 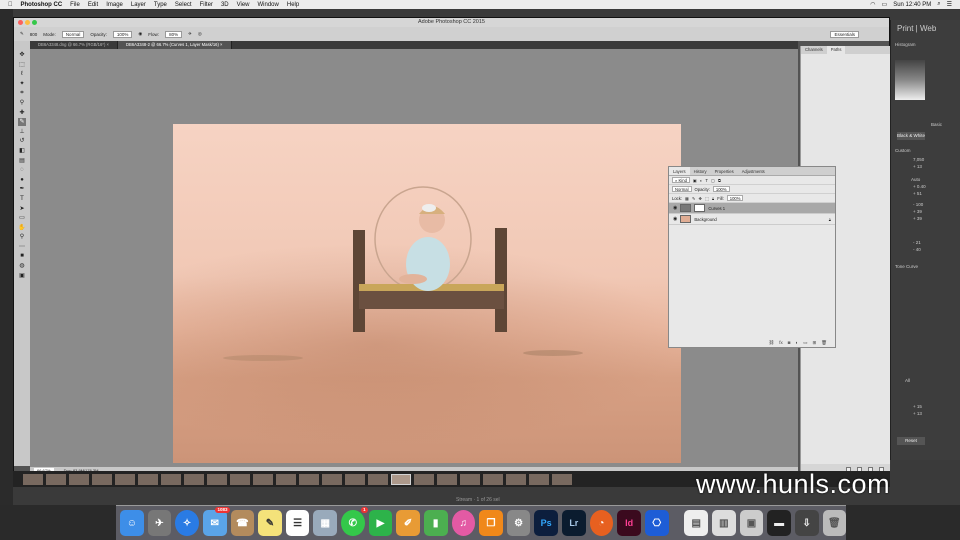 I want to click on lock-all-icon: 🔒︎, so click(x=713, y=198).